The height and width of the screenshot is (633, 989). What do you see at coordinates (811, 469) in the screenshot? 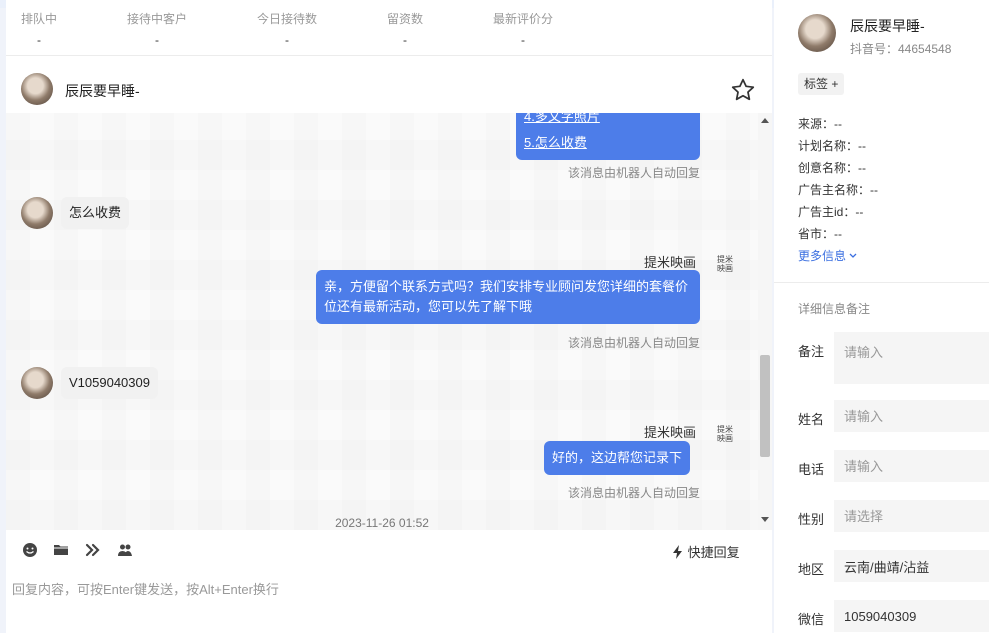
I see `phone-label: 电话` at bounding box center [811, 469].